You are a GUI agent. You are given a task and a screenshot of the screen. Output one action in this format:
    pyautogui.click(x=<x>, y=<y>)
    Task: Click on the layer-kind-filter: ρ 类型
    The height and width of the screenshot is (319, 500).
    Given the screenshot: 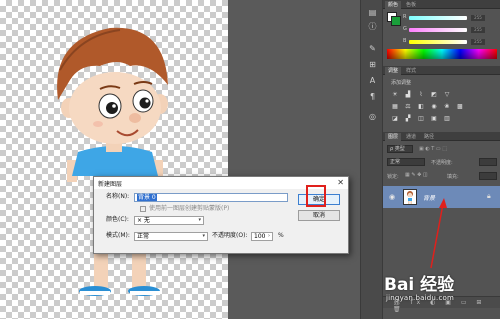 What is the action you would take?
    pyautogui.click(x=400, y=149)
    